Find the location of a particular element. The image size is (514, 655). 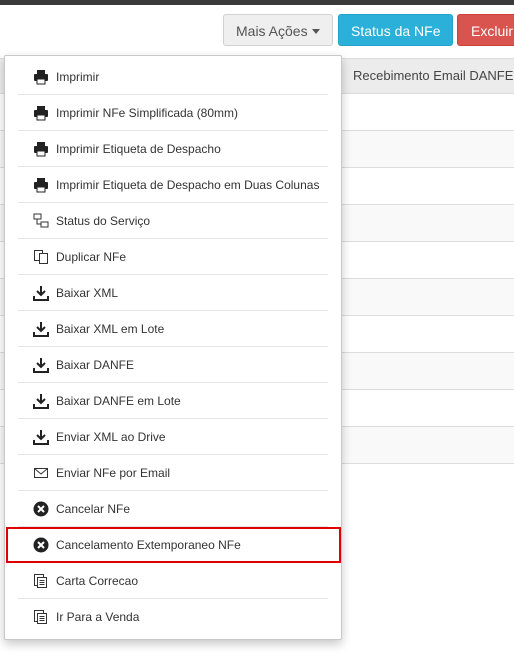

menu-item-carta-correcao: Carta Correcao is located at coordinates (173, 581).